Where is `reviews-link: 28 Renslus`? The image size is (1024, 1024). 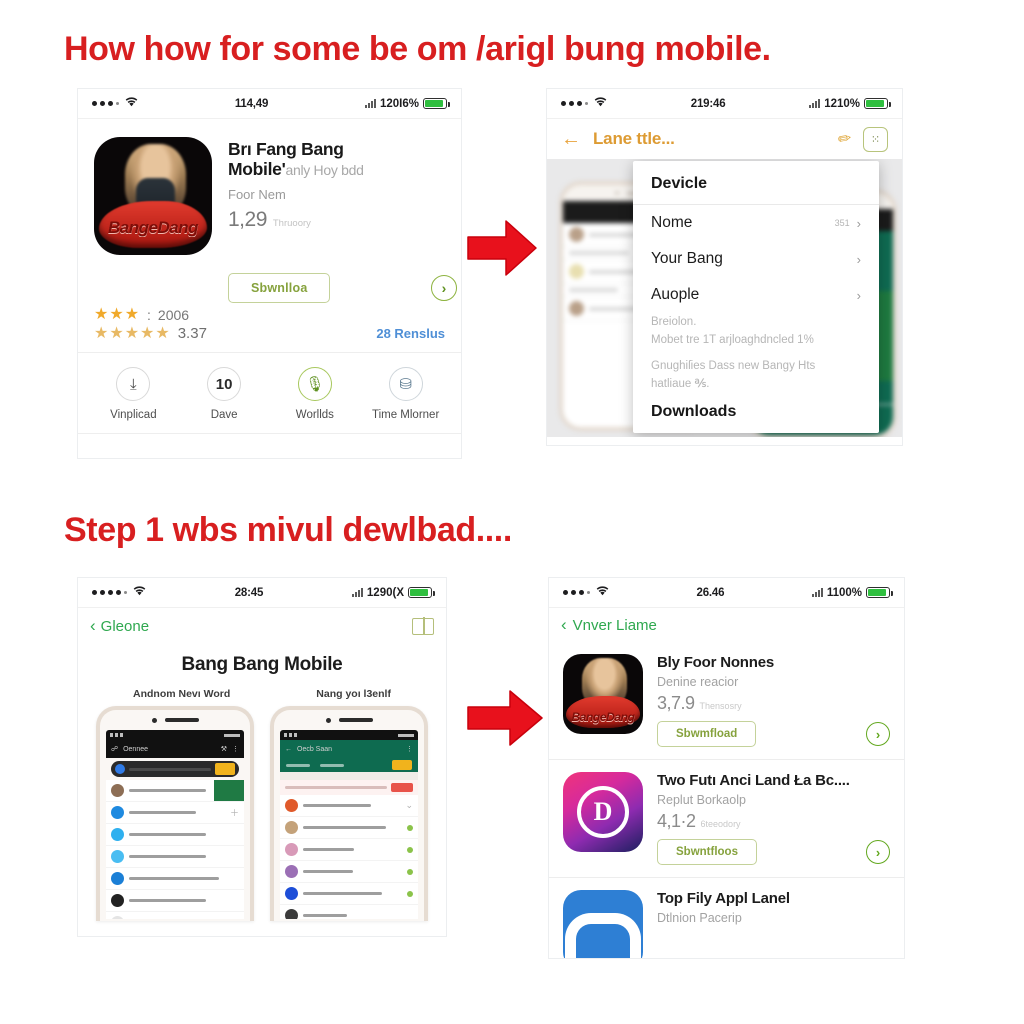
reviews-link: 28 Renslus is located at coordinates (410, 333).